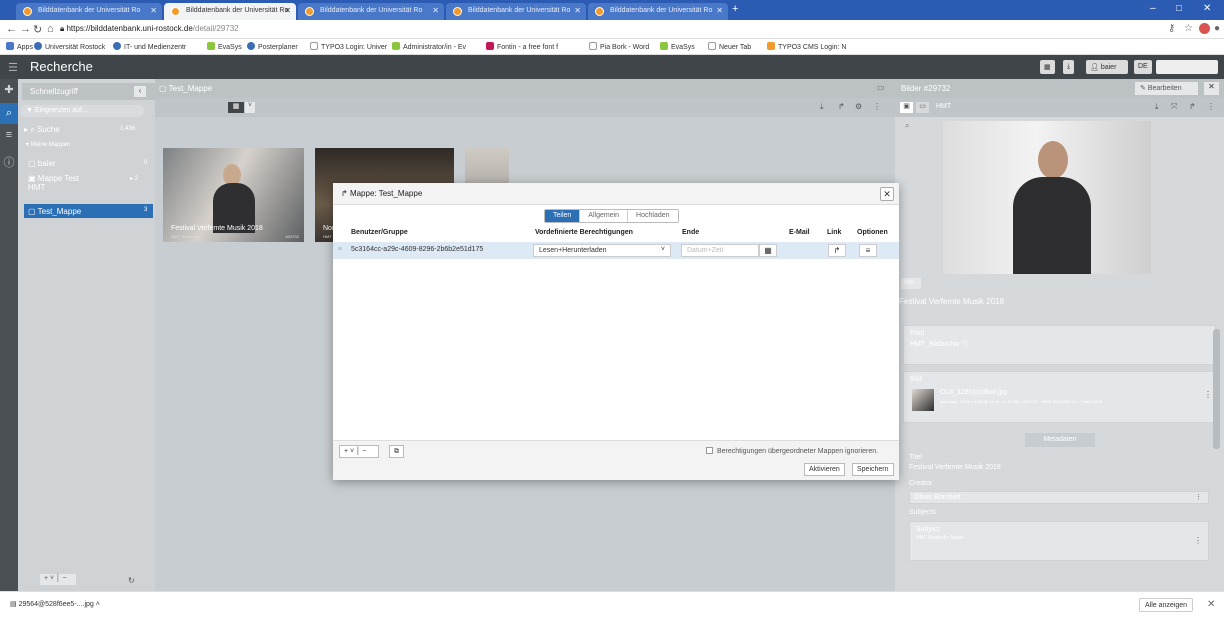  Describe the element at coordinates (604, 216) in the screenshot. I see `tab-general: Allgemein` at that location.